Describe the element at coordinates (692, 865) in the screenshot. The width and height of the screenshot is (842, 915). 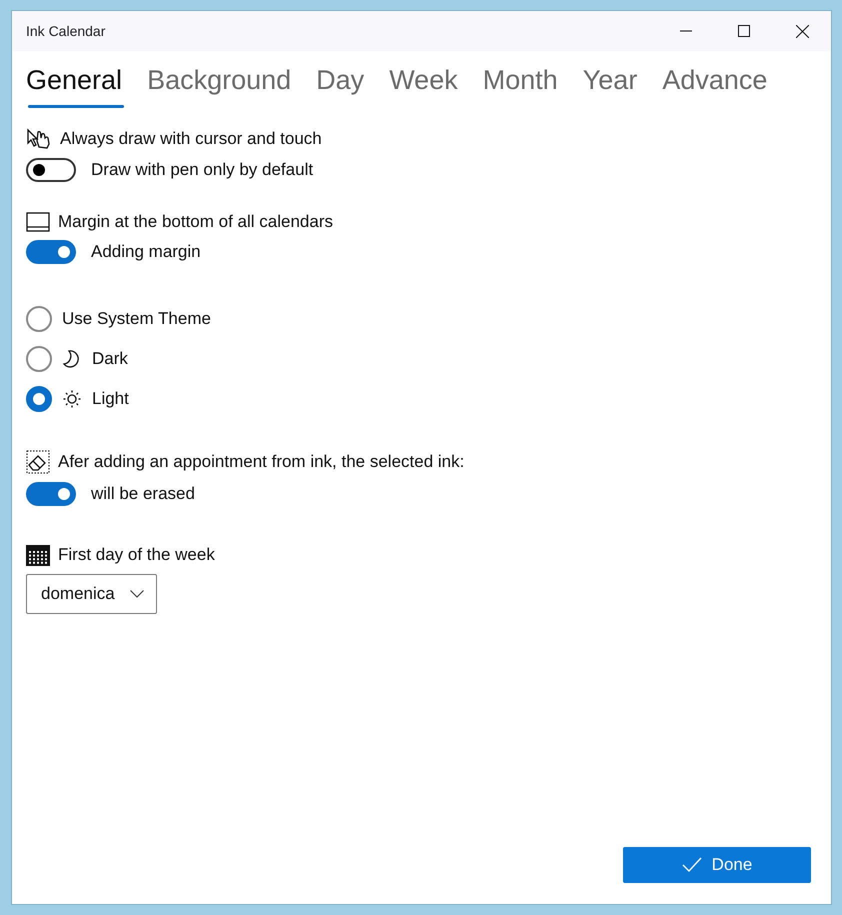
I see `checkmark-icon` at that location.